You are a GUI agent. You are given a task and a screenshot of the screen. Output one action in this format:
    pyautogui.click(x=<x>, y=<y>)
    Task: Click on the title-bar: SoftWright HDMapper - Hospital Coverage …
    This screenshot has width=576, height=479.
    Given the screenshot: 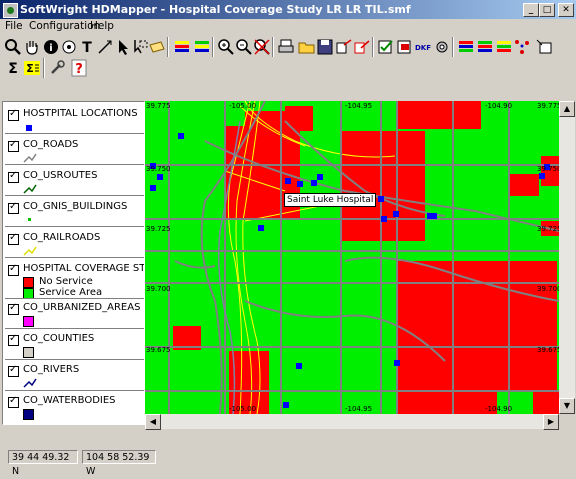 What is the action you would take?
    pyautogui.click(x=288, y=9)
    